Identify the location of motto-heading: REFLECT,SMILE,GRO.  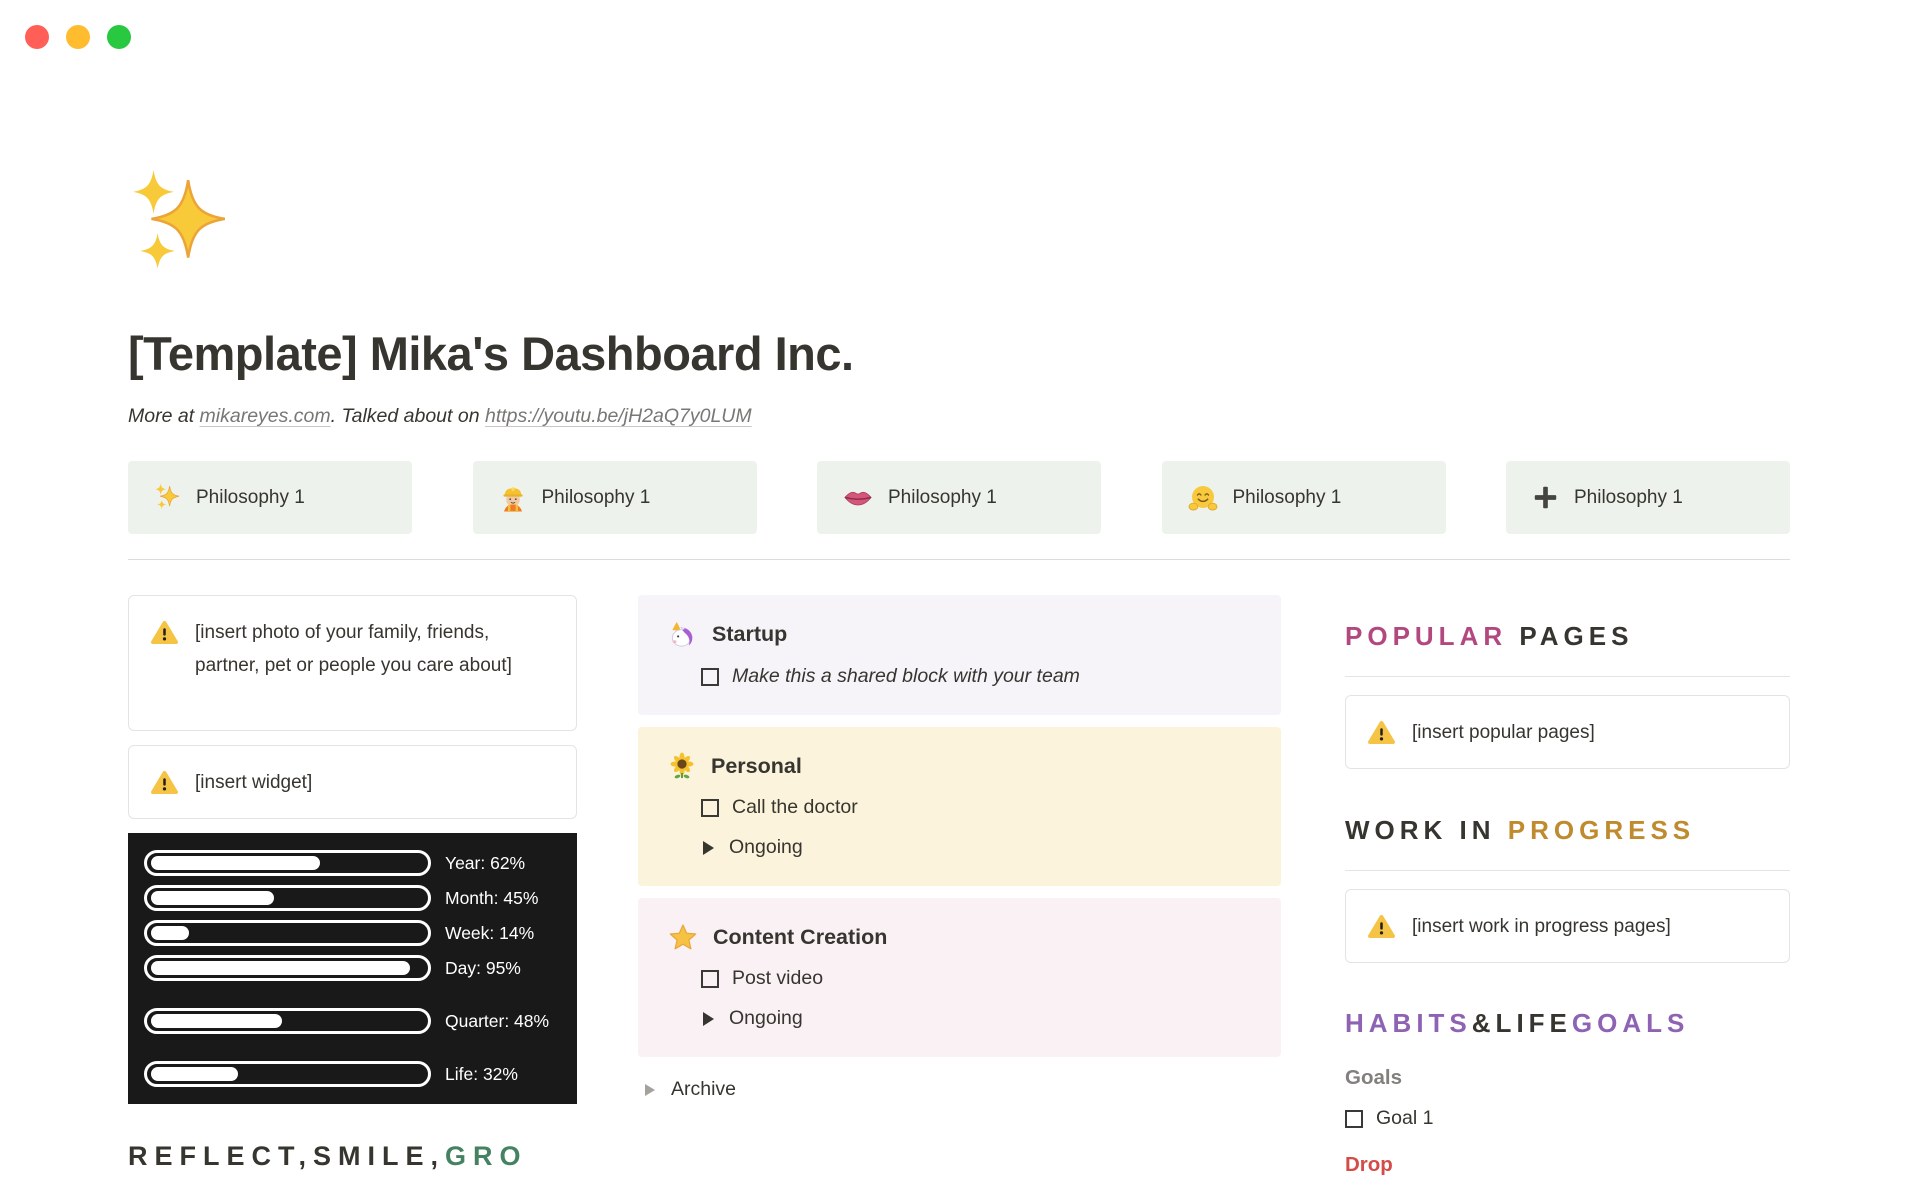
(352, 1156).